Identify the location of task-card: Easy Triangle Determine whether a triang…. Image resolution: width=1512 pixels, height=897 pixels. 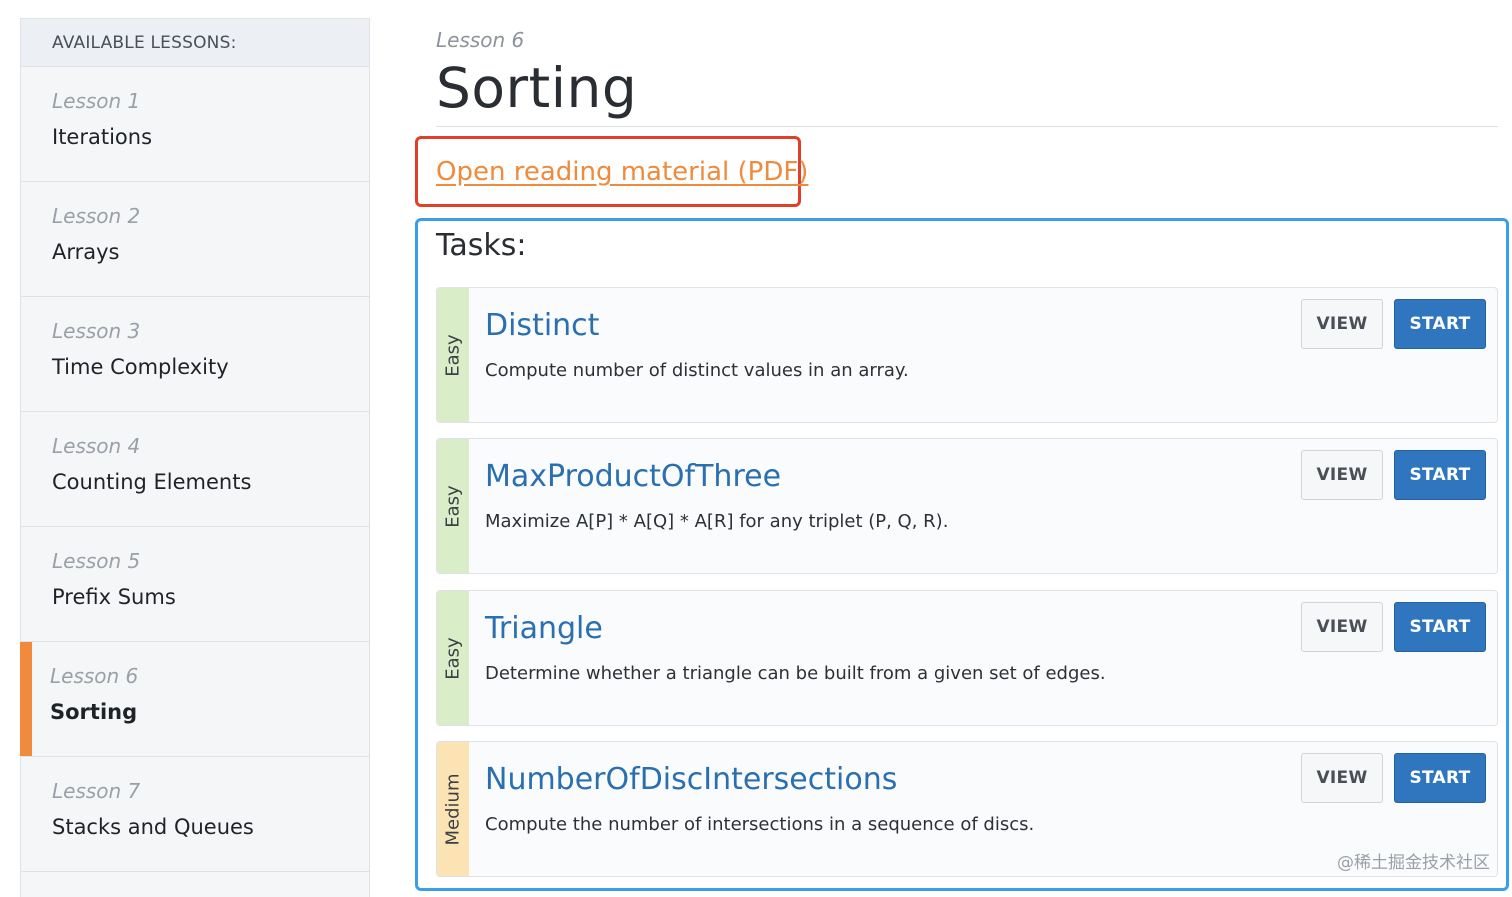
(967, 658).